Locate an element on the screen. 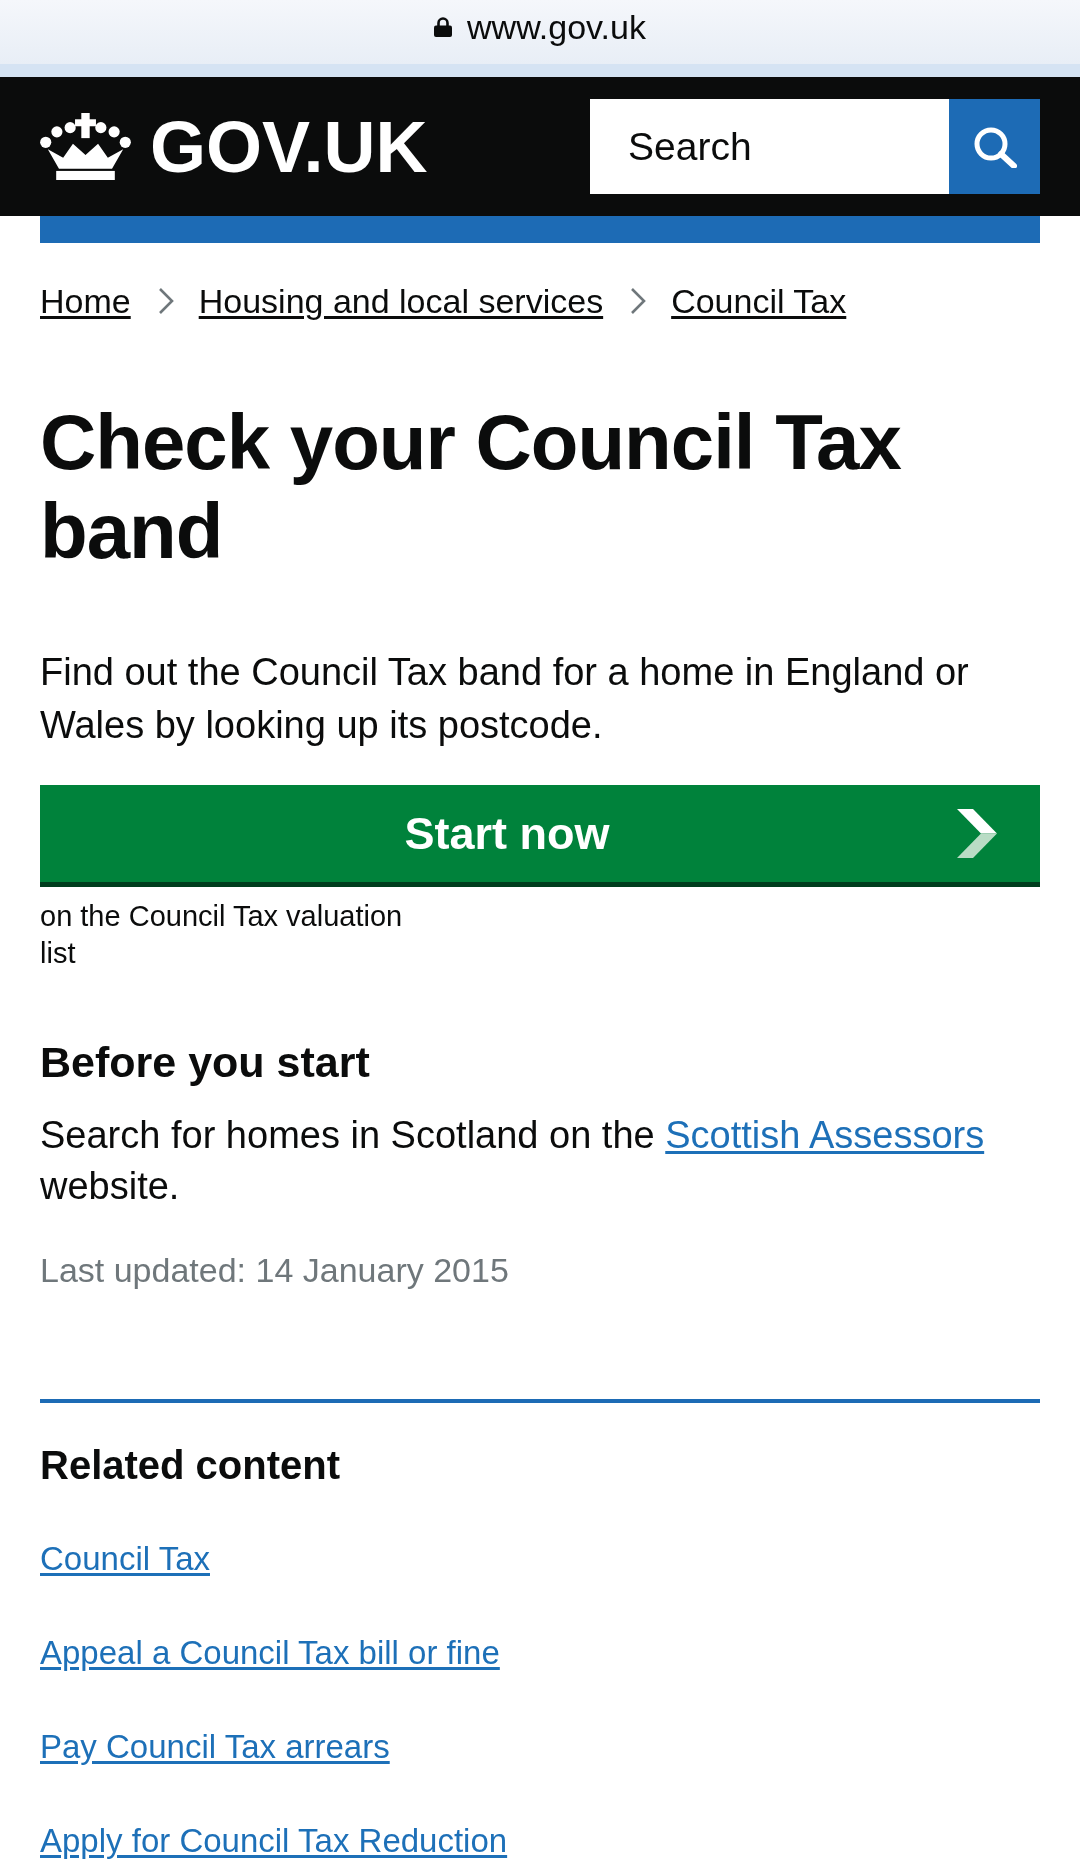 The width and height of the screenshot is (1080, 1876). text-link: Scottish Assessors is located at coordinates (825, 1135).